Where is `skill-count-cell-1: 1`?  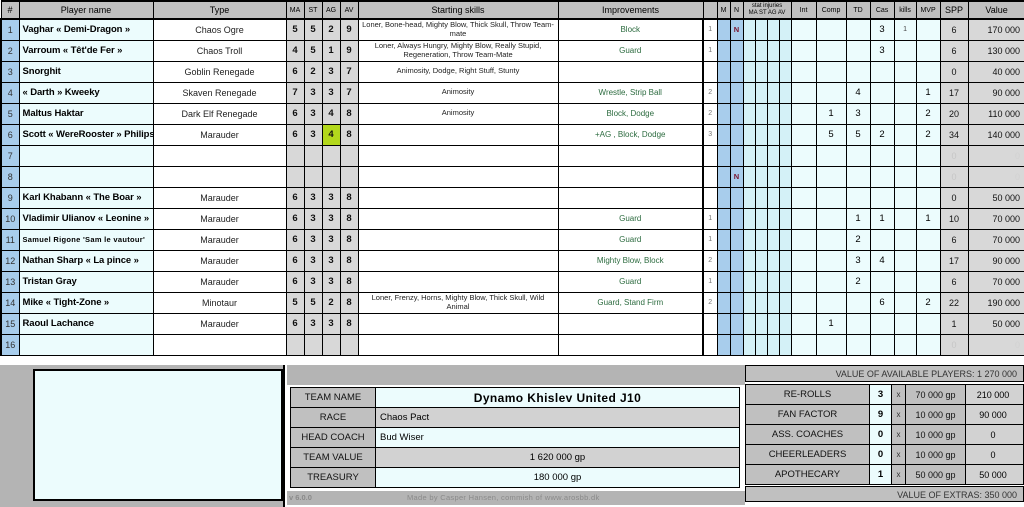
skill-count-cell-1: 1 is located at coordinates (710, 29).